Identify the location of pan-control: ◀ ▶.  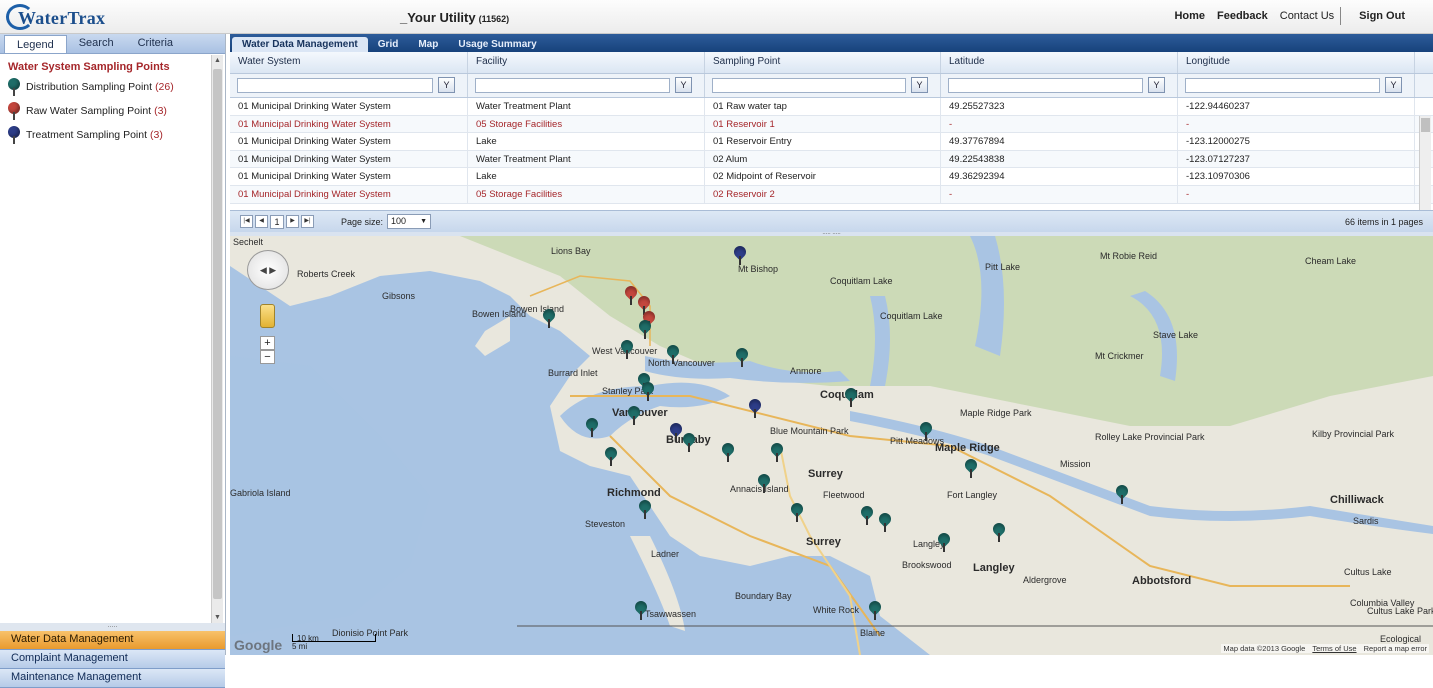
(268, 270).